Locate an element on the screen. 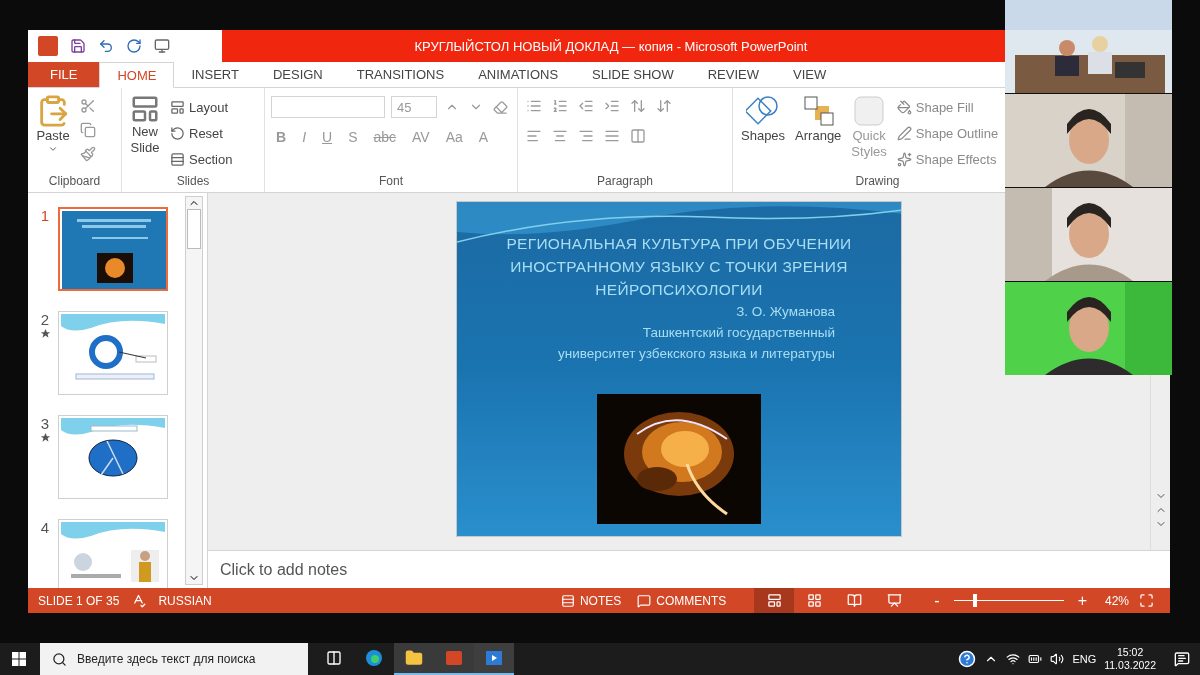 The width and height of the screenshot is (1200, 675). undo-icon is located at coordinates (106, 46).